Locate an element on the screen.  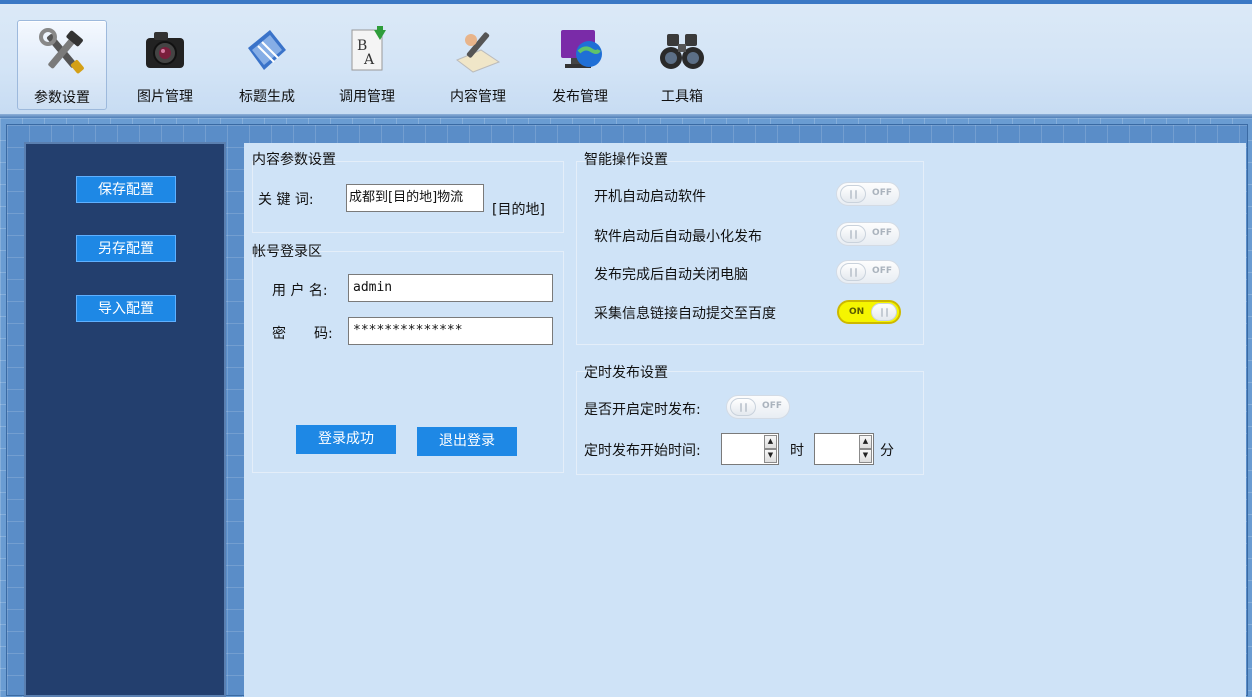
svg-text: A is located at coordinates (369, 60).